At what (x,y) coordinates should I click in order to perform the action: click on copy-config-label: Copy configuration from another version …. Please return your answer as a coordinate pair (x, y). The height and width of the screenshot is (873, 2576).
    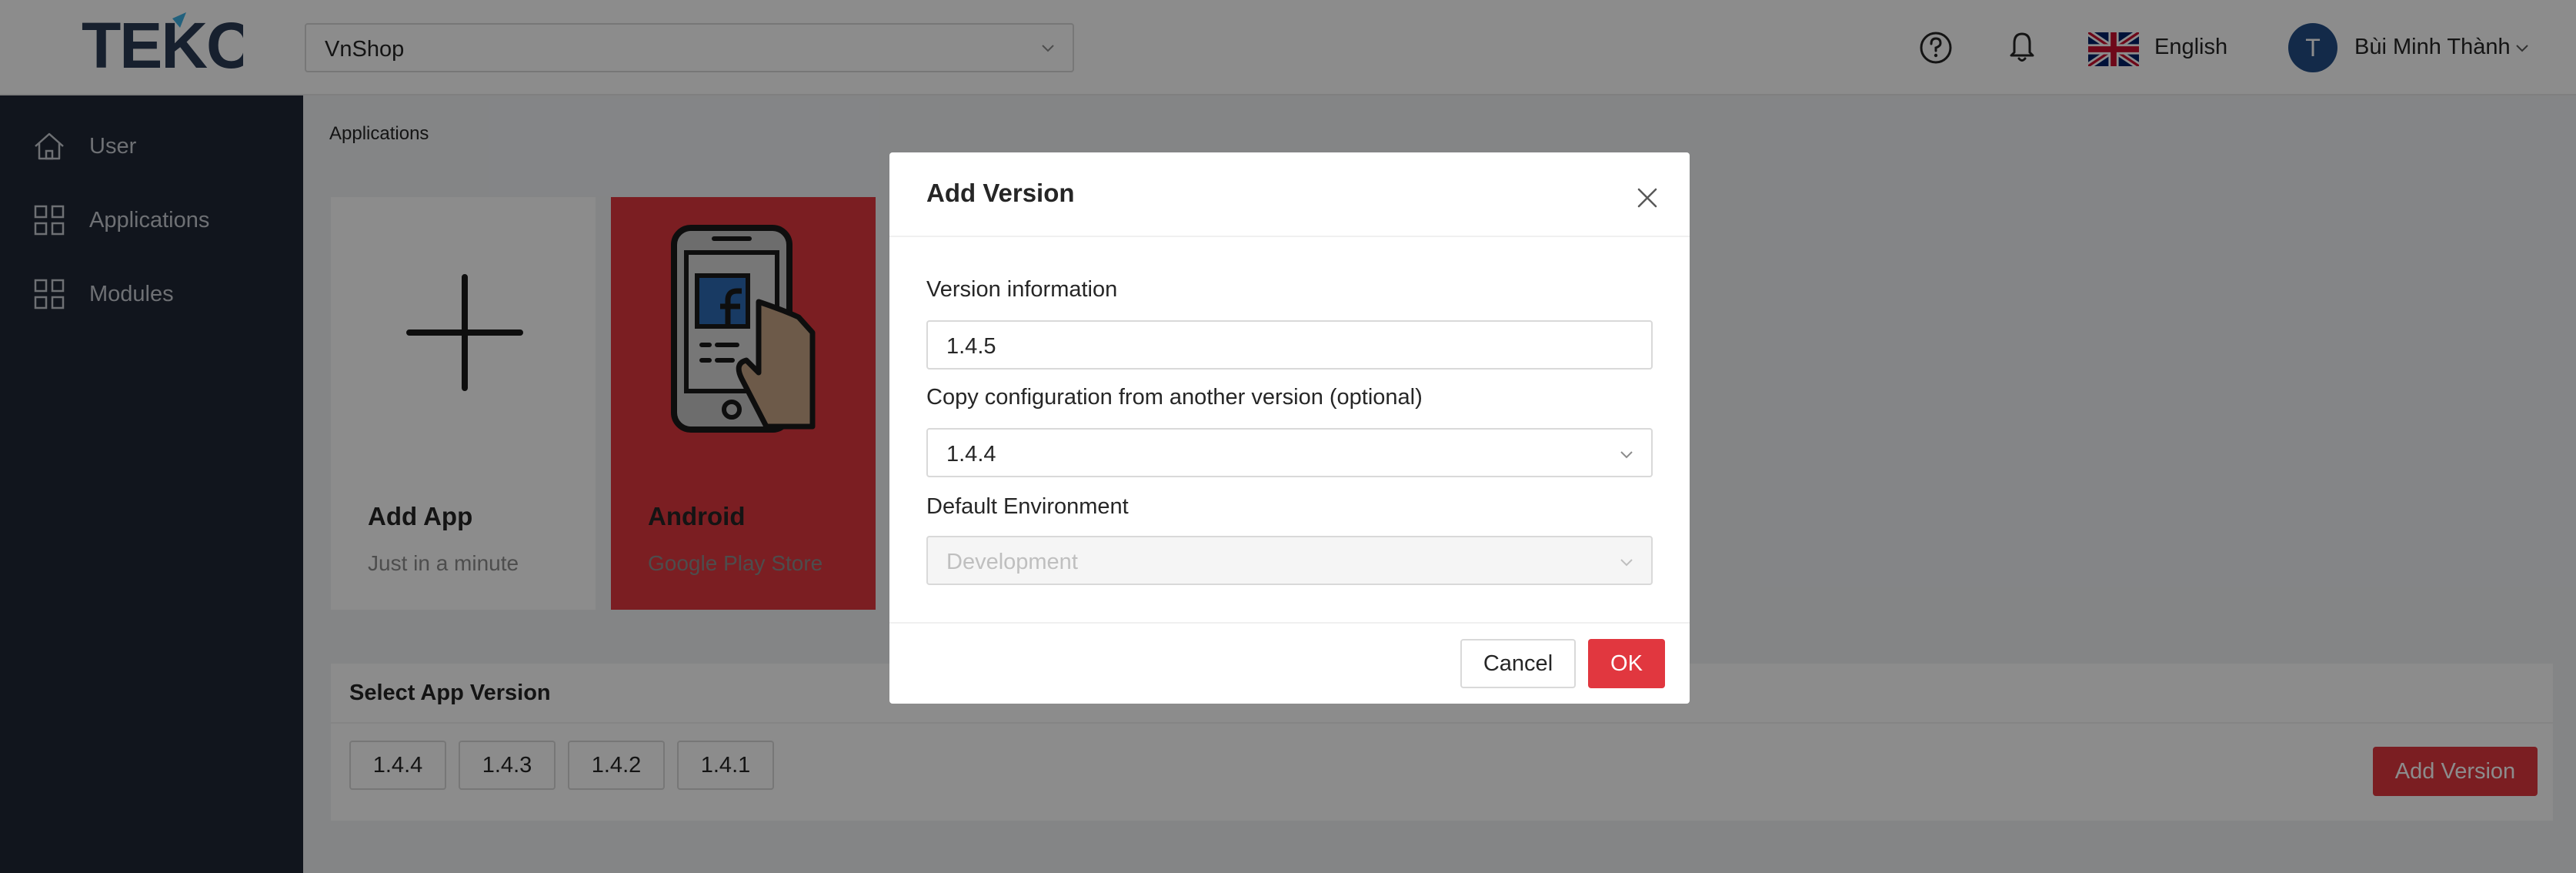
    Looking at the image, I should click on (1174, 397).